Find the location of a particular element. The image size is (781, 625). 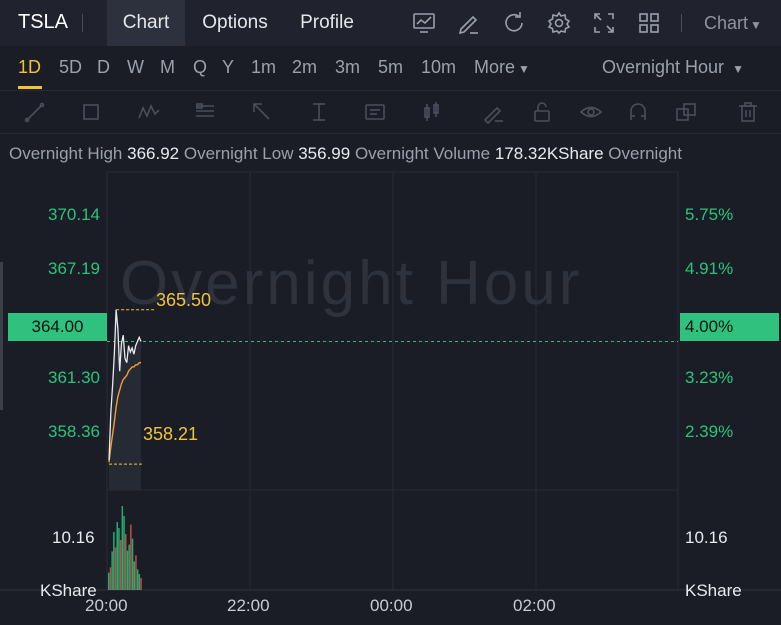

measure-icon is located at coordinates (319, 112).